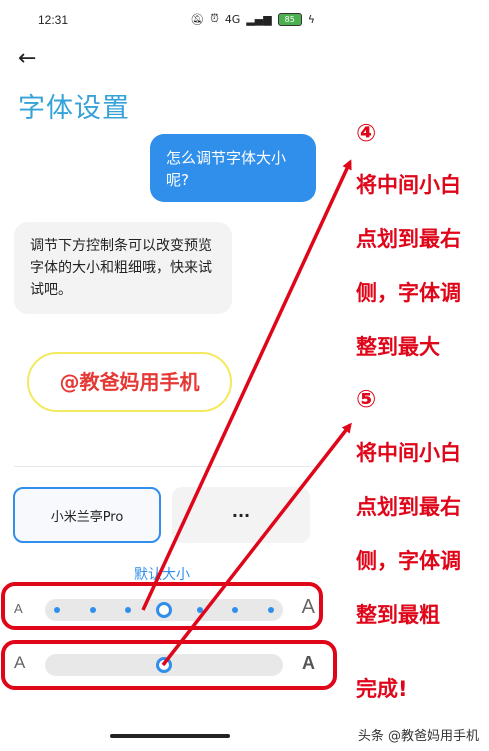 This screenshot has width=489, height=751. Describe the element at coordinates (398, 615) in the screenshot. I see `step5-line-4: 整到最粗` at that location.